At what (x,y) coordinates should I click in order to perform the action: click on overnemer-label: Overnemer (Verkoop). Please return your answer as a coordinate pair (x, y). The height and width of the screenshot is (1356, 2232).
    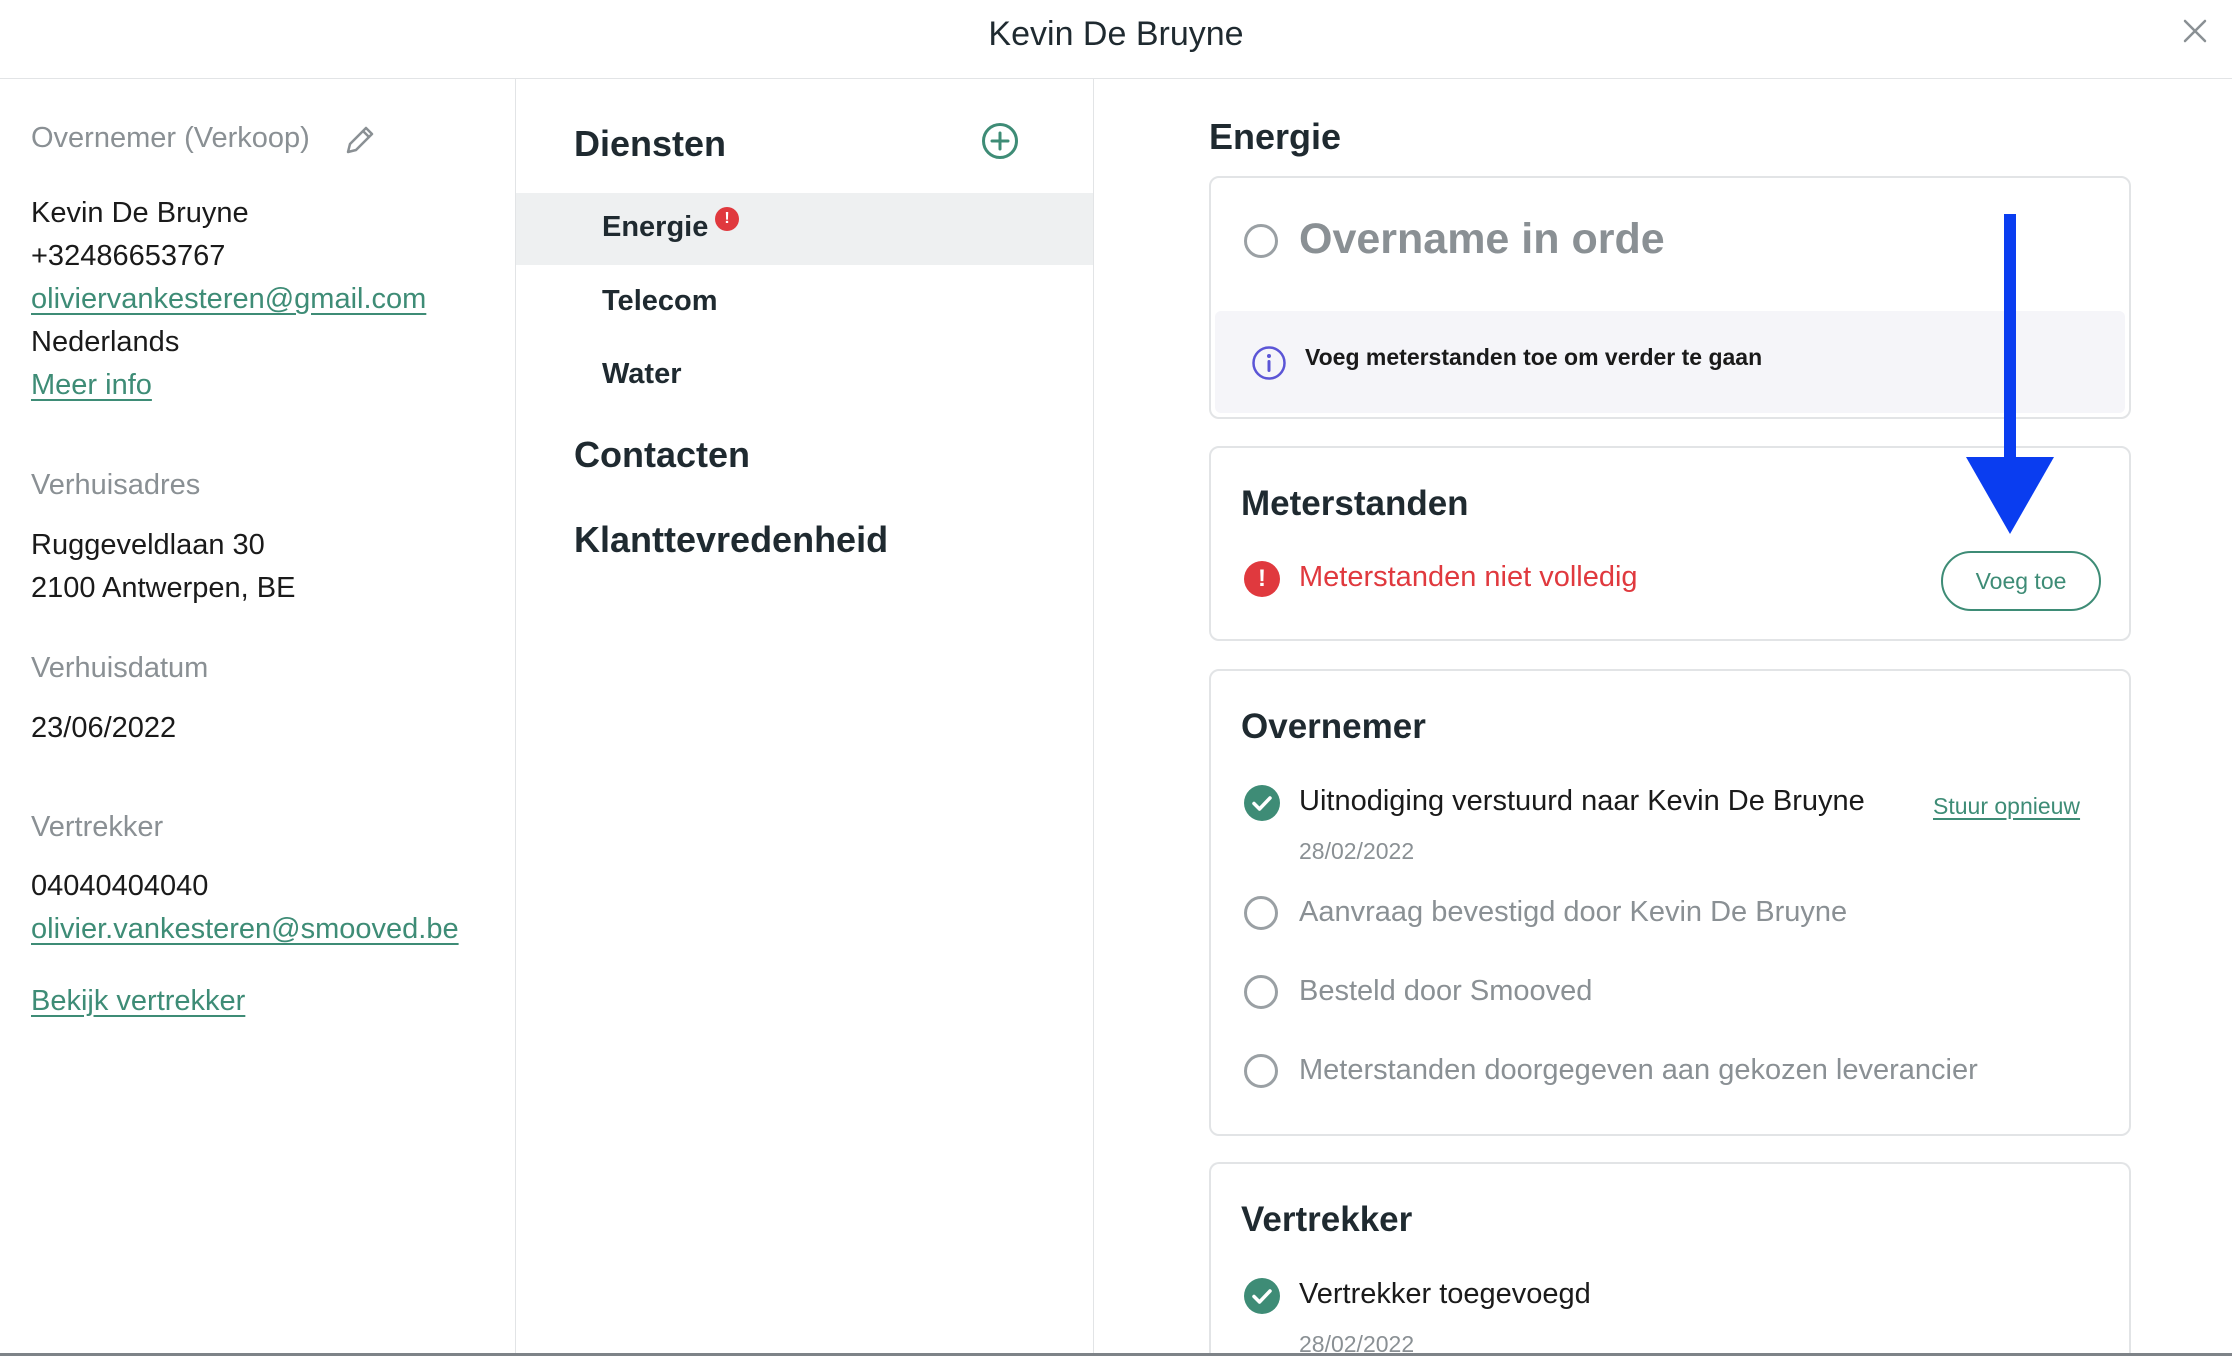
    Looking at the image, I should click on (170, 138).